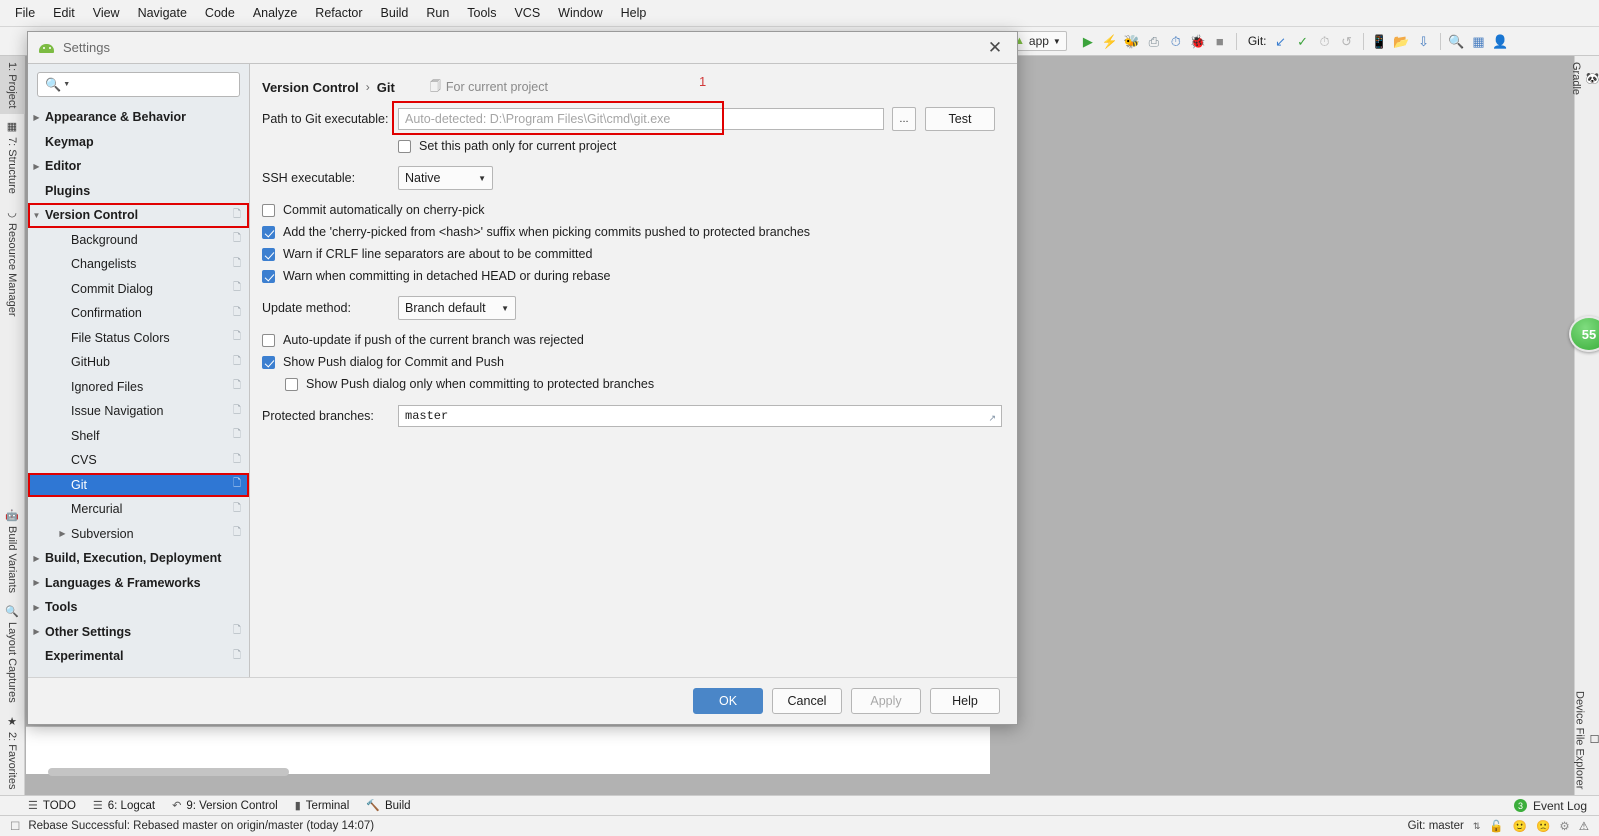  I want to click on update-project-icon: ↙, so click(1281, 41).